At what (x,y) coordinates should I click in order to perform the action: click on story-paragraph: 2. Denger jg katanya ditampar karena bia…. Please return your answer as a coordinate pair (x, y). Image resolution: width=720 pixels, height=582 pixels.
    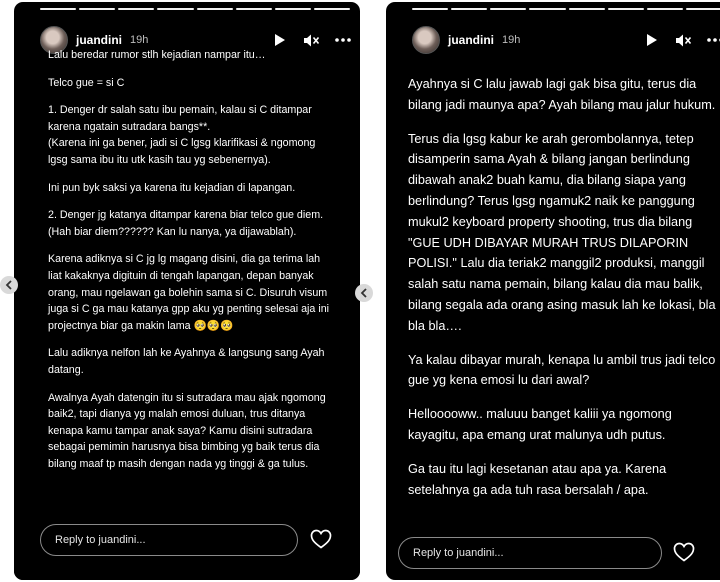
    Looking at the image, I should click on (186, 223).